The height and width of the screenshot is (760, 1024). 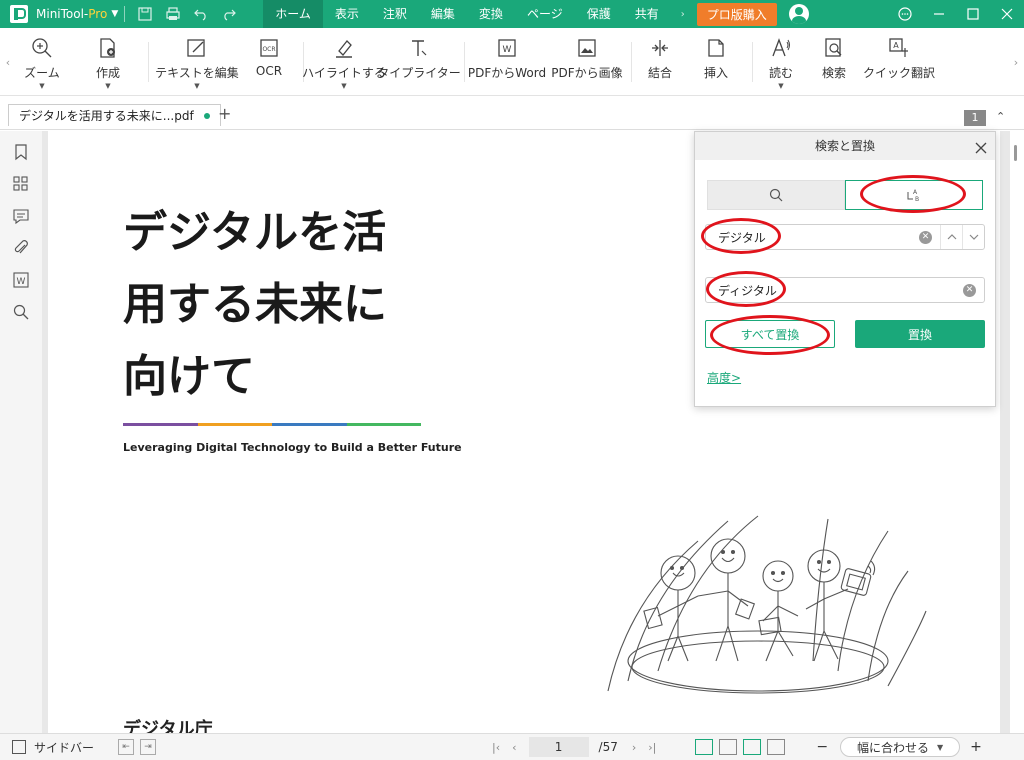 I want to click on undo-icon, so click(x=201, y=14).